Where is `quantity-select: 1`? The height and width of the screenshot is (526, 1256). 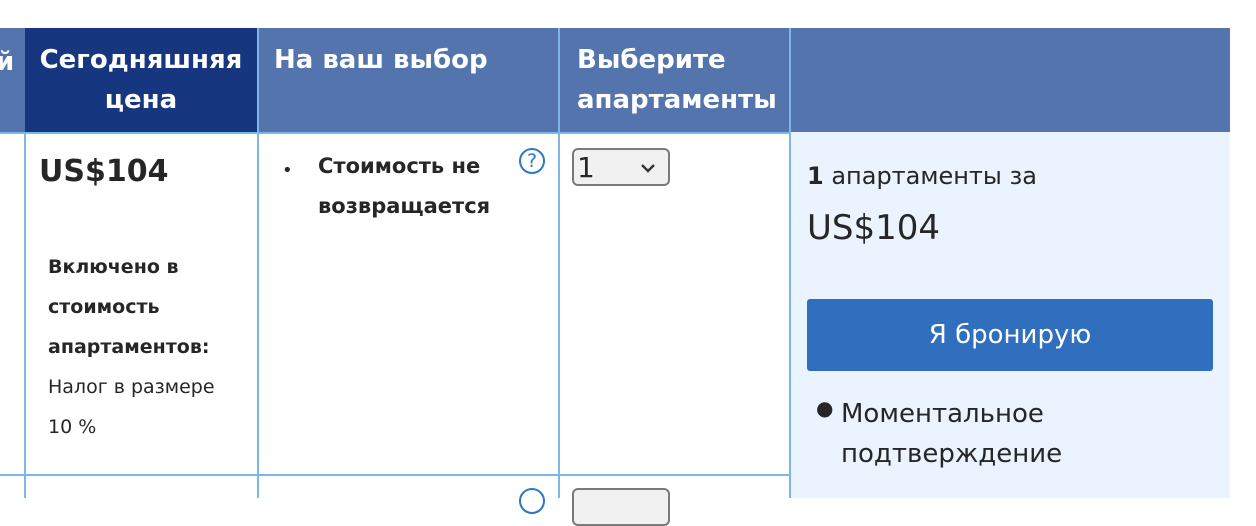
quantity-select: 1 is located at coordinates (621, 167).